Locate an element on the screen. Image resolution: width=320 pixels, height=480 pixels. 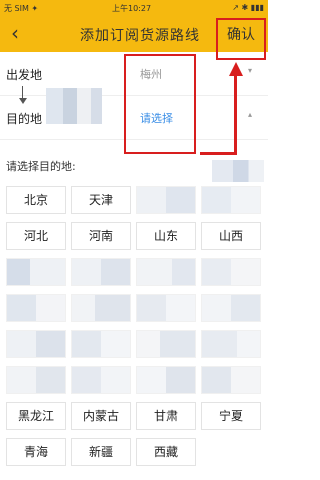
region-cell: 宁夏 is located at coordinates (231, 416).